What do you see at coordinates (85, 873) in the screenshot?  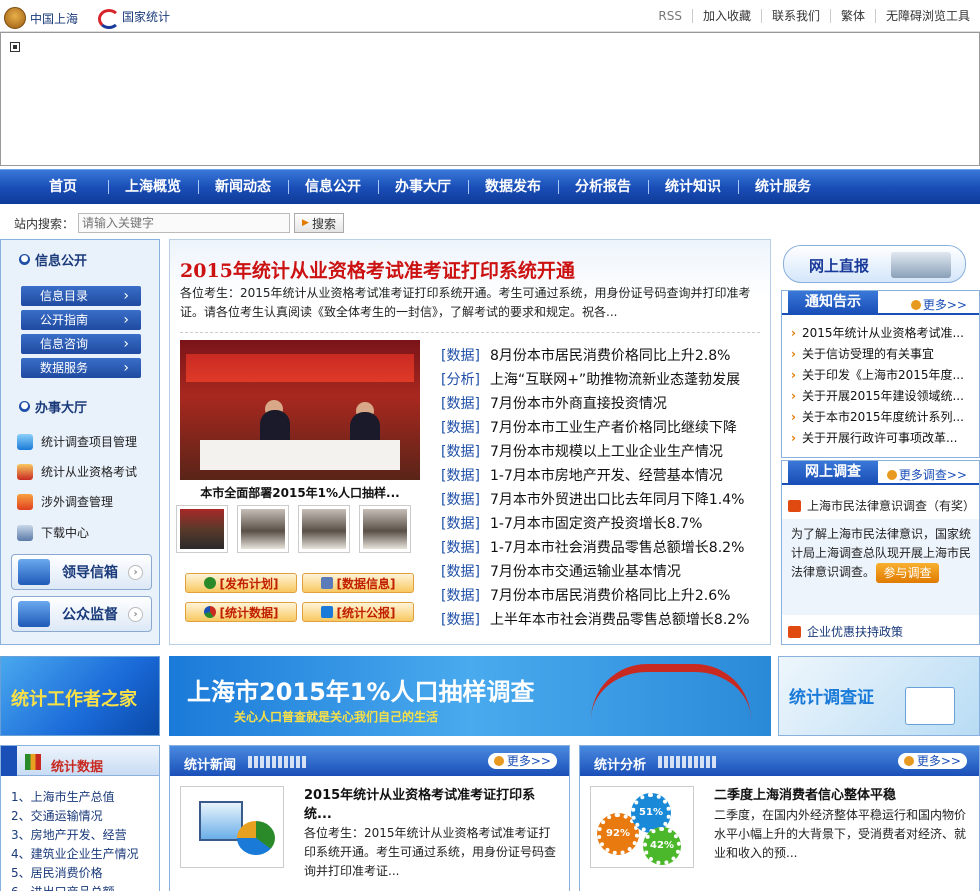 I see `list-item: 5、居民消费价格` at bounding box center [85, 873].